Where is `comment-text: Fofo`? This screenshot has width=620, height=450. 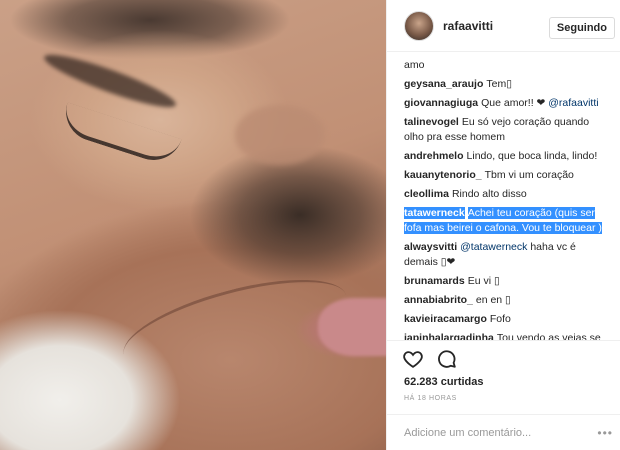
comment-text: Fofo is located at coordinates (500, 319).